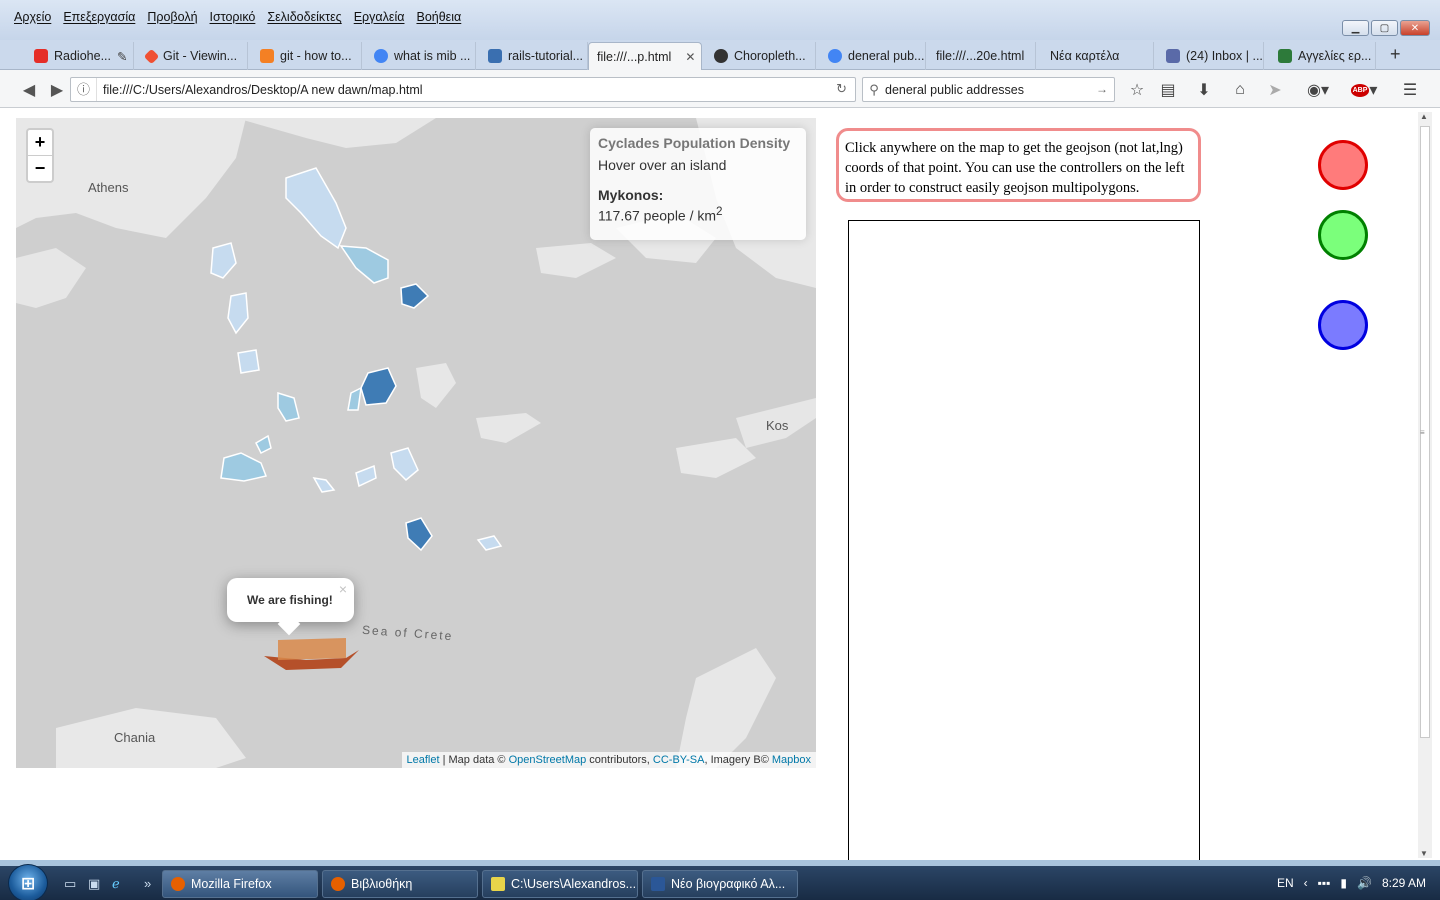 The width and height of the screenshot is (1440, 900). Describe the element at coordinates (116, 884) in the screenshot. I see `ie-icon: ℯ` at that location.